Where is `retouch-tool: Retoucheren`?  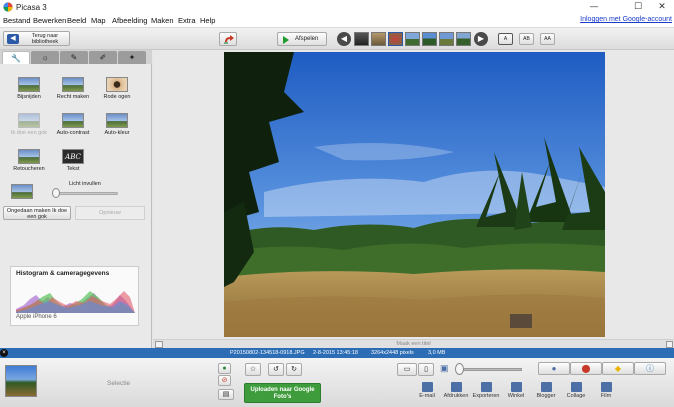
retouch-tool: Retoucheren is located at coordinates (29, 160).